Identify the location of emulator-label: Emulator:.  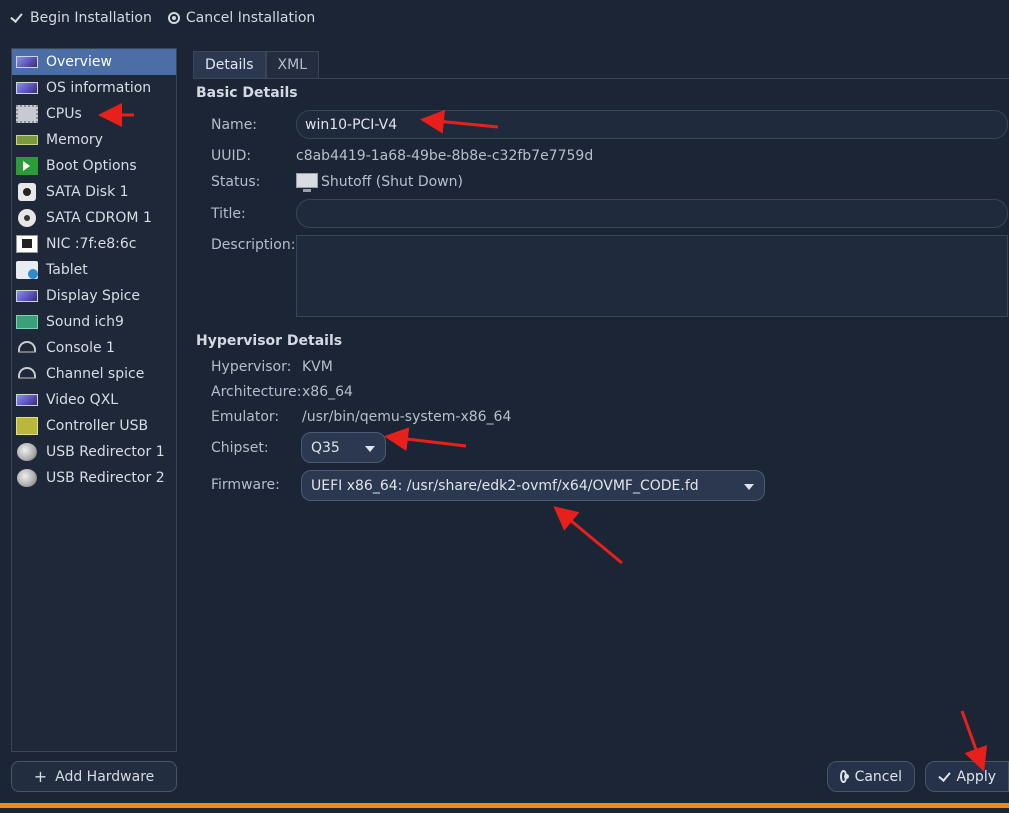
(245, 417).